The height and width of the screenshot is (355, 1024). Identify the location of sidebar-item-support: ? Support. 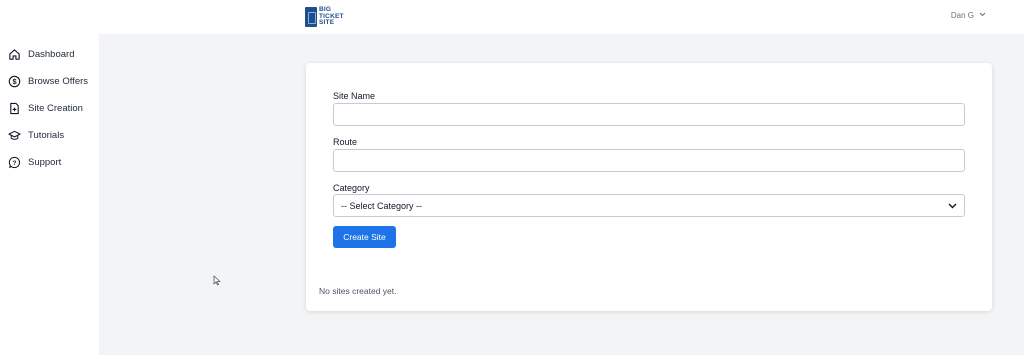
(49, 162).